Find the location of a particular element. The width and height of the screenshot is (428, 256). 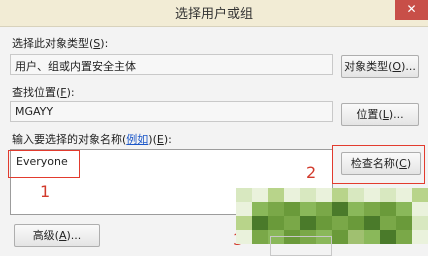

window-title: 选择用户或组 is located at coordinates (213, 14).